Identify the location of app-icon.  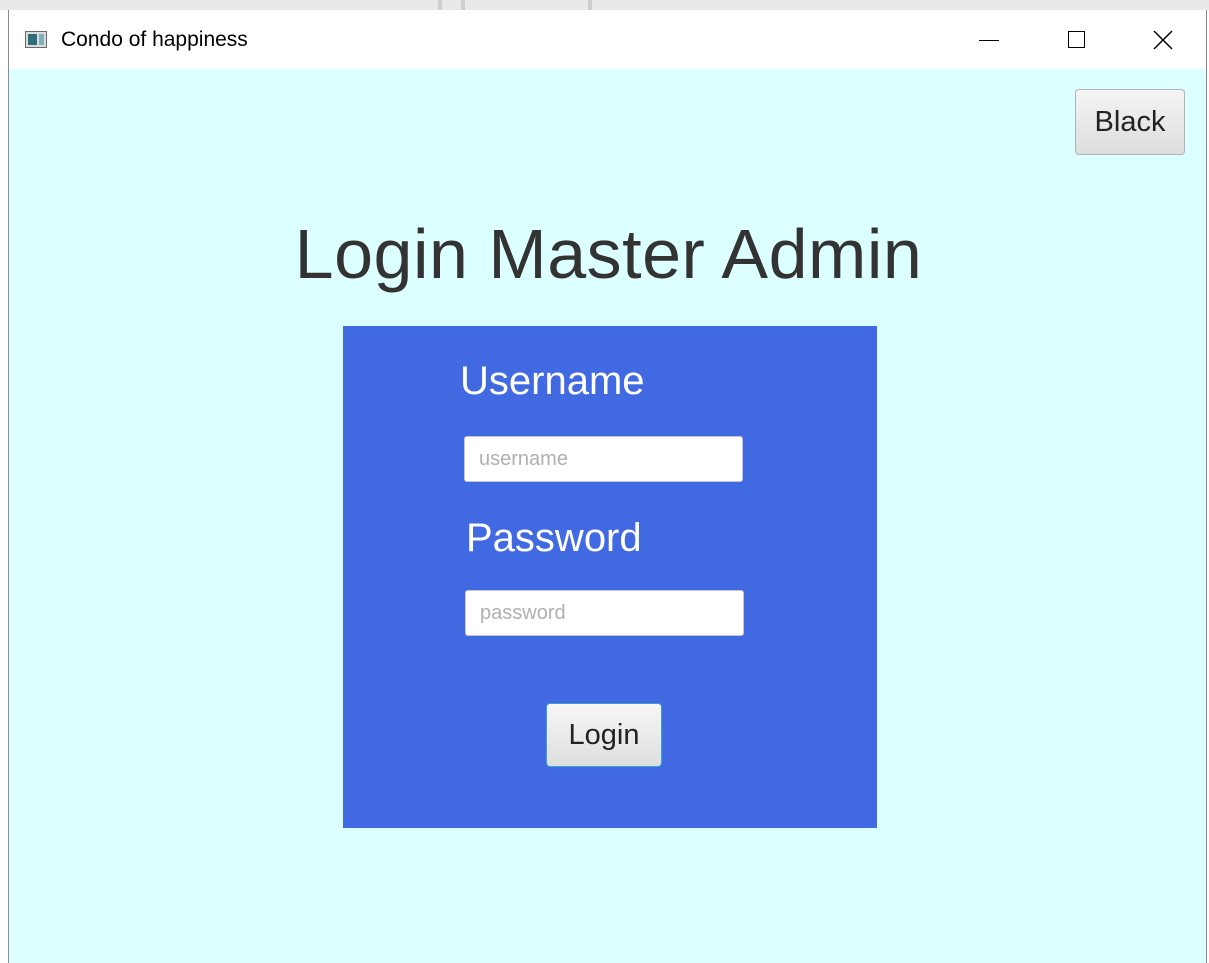
(36, 39).